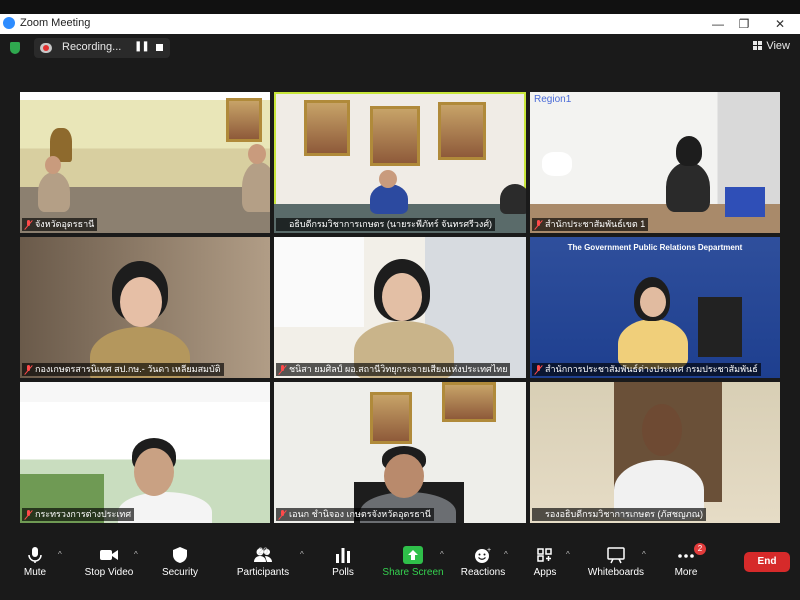 The height and width of the screenshot is (600, 800). What do you see at coordinates (400, 452) in the screenshot?
I see `video-tile-8: เอนก ชำนิจอง เกษตรจังหวัดอุดรธานี` at bounding box center [400, 452].